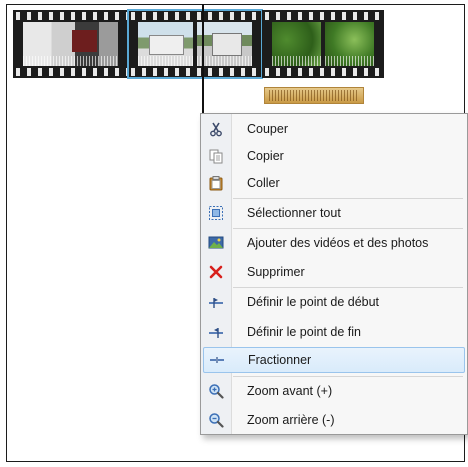 The height and width of the screenshot is (467, 468). I want to click on video-clip-2-selected, so click(195, 44).